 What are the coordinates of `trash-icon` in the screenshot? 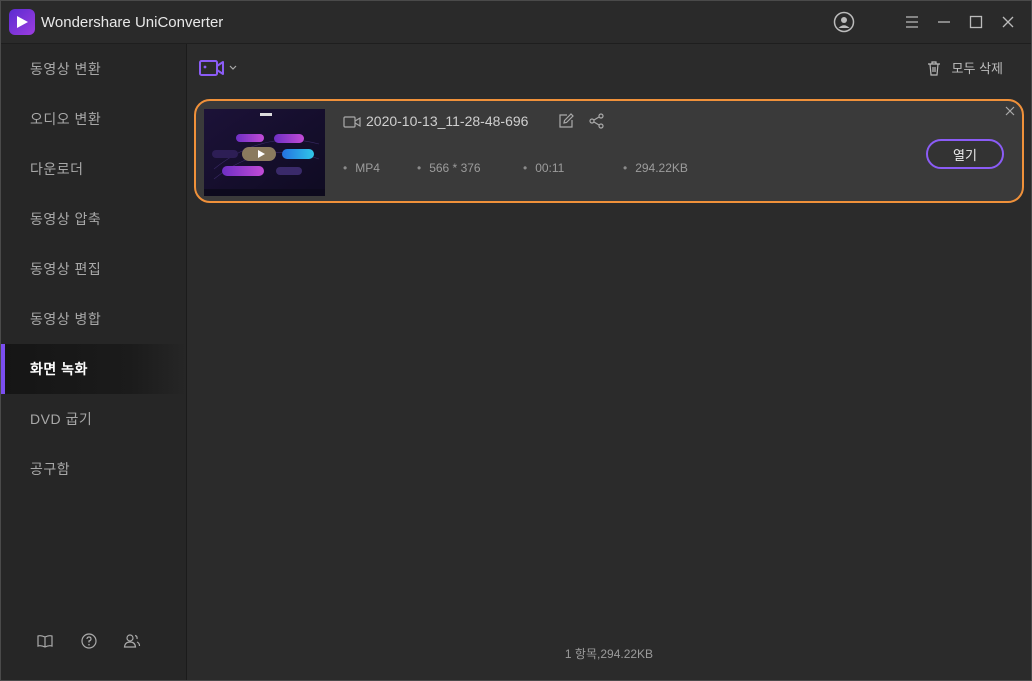 It's located at (933, 68).